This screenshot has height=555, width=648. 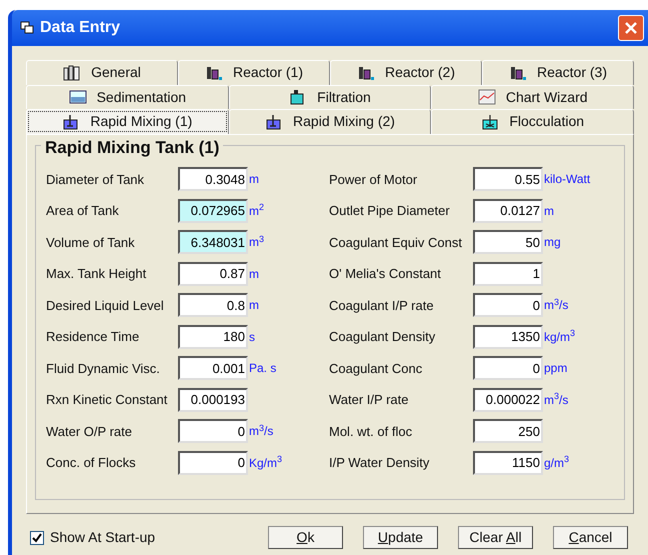 What do you see at coordinates (97, 274) in the screenshot?
I see `field-label: Max. Tank Height` at bounding box center [97, 274].